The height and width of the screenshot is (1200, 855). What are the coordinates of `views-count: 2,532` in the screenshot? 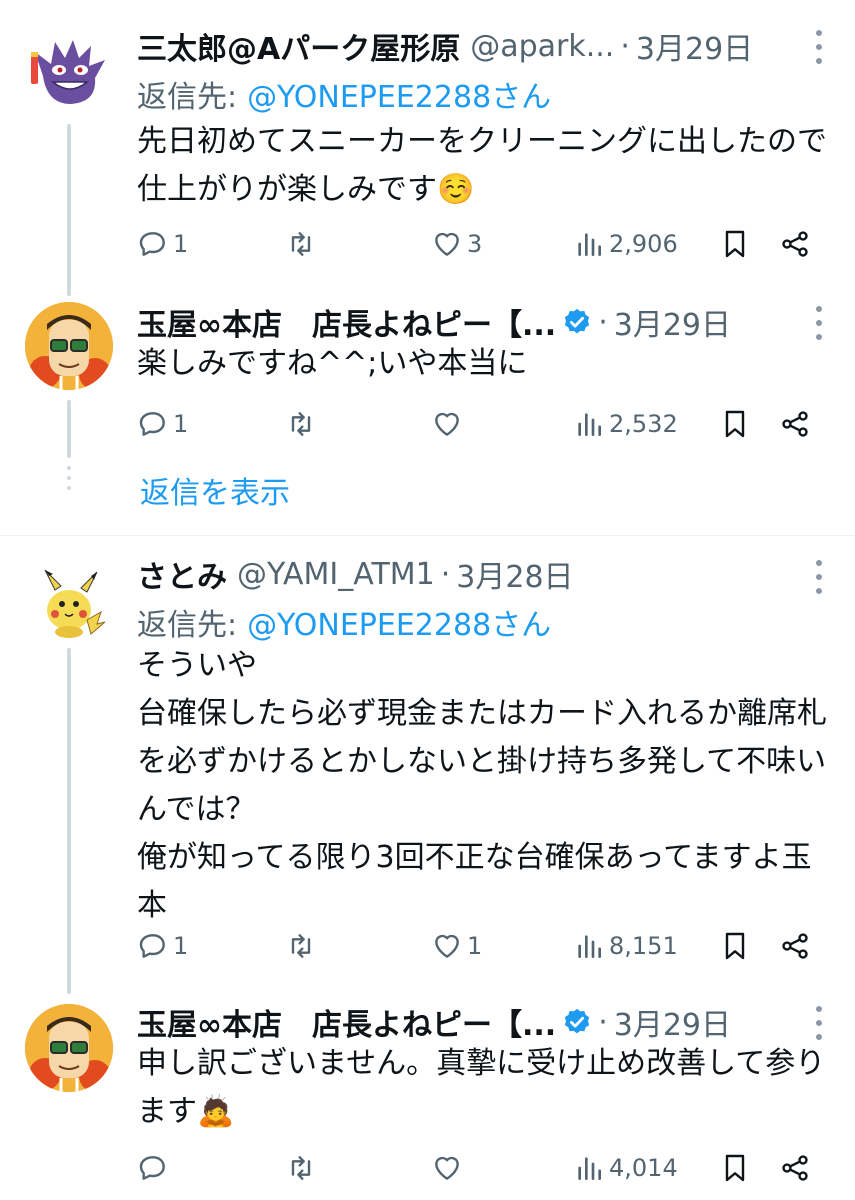 It's located at (643, 424).